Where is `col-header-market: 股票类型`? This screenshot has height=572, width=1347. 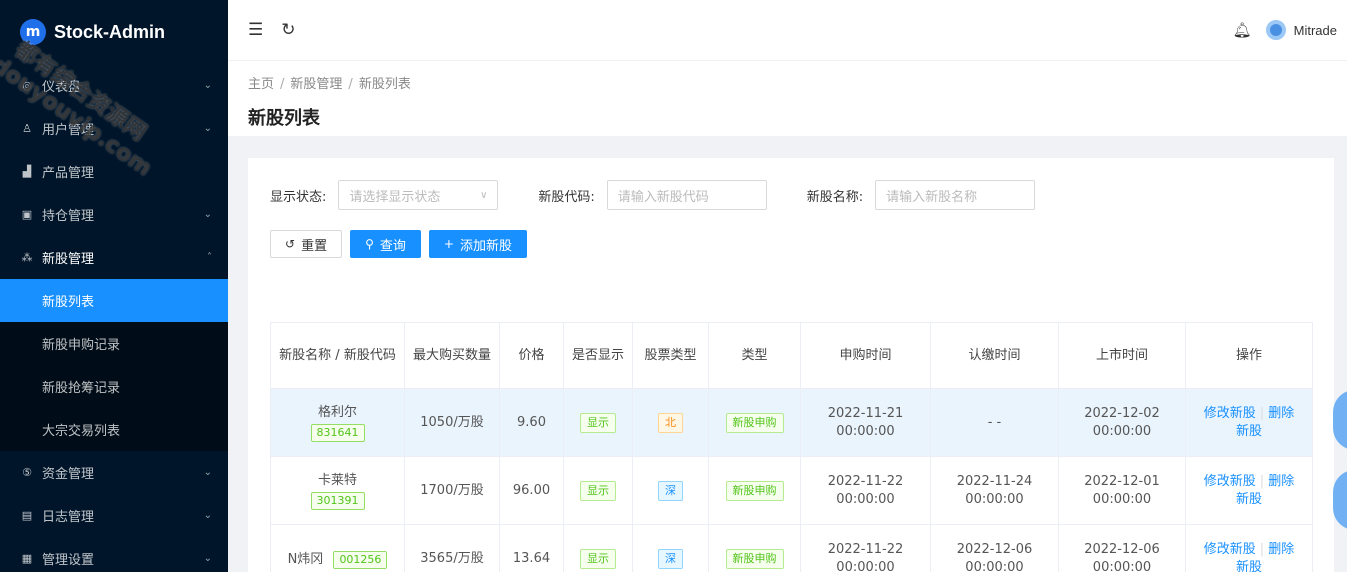 col-header-market: 股票类型 is located at coordinates (670, 355).